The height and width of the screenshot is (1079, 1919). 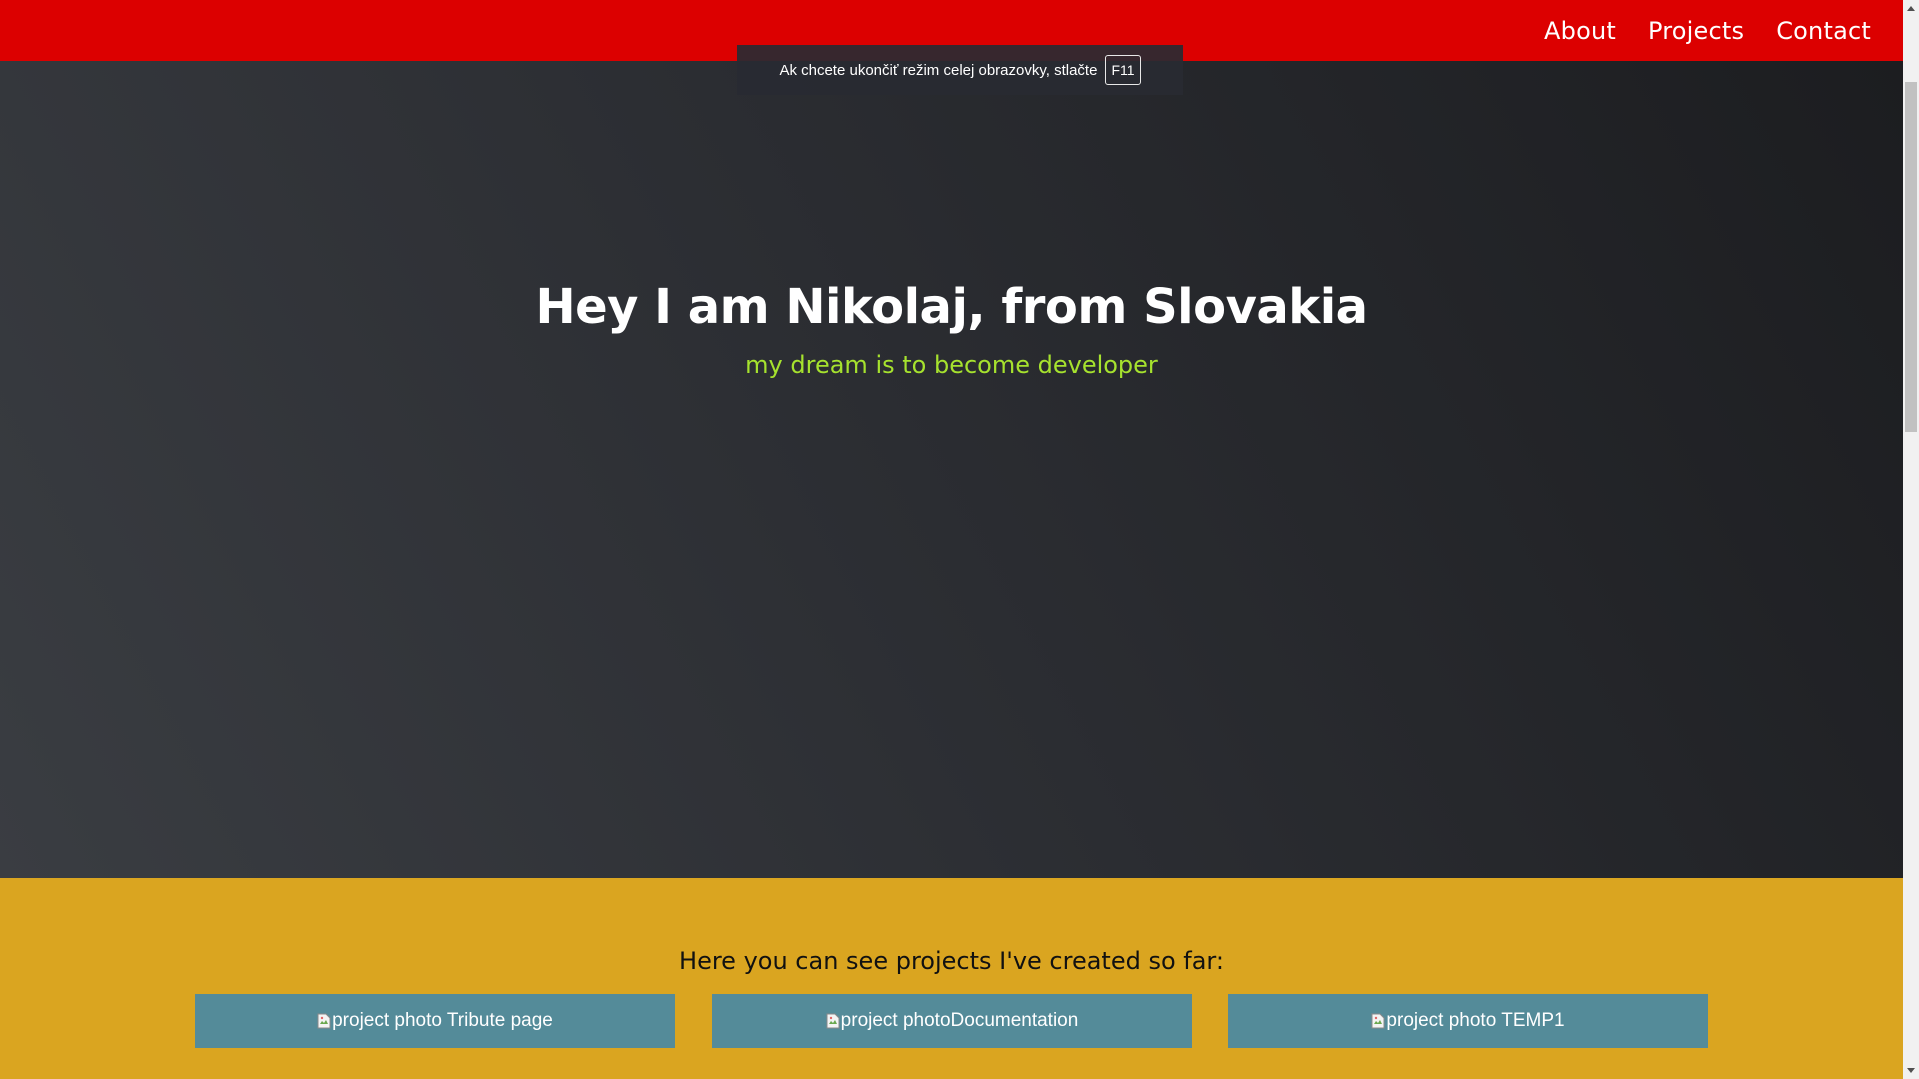 I want to click on project-image-alt-text: project photo TEMP1, so click(x=1475, y=1020).